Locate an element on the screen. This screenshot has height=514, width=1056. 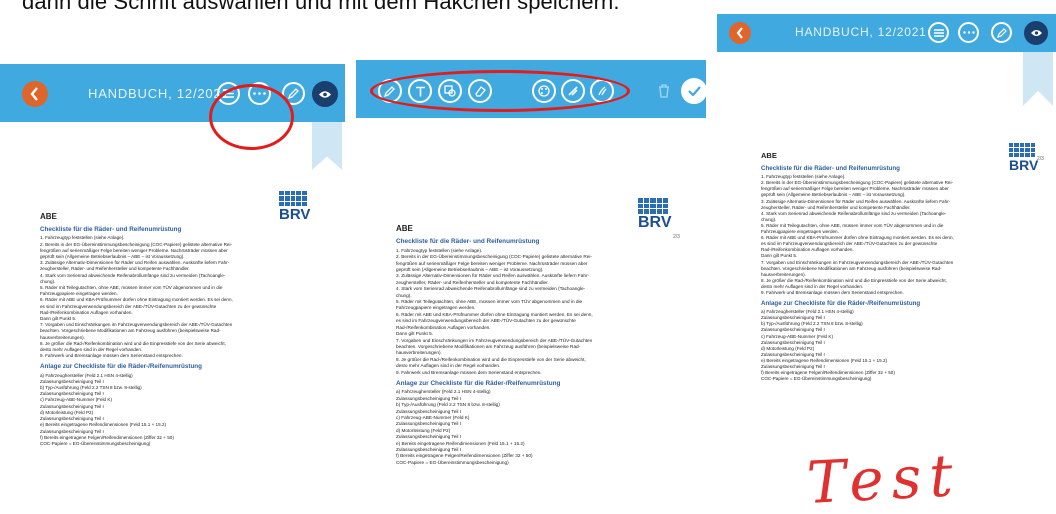
save-check-button is located at coordinates (693, 91).